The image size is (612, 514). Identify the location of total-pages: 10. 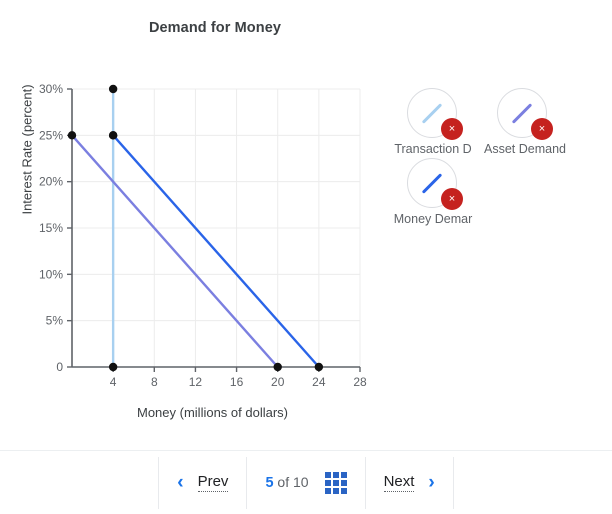
(300, 482).